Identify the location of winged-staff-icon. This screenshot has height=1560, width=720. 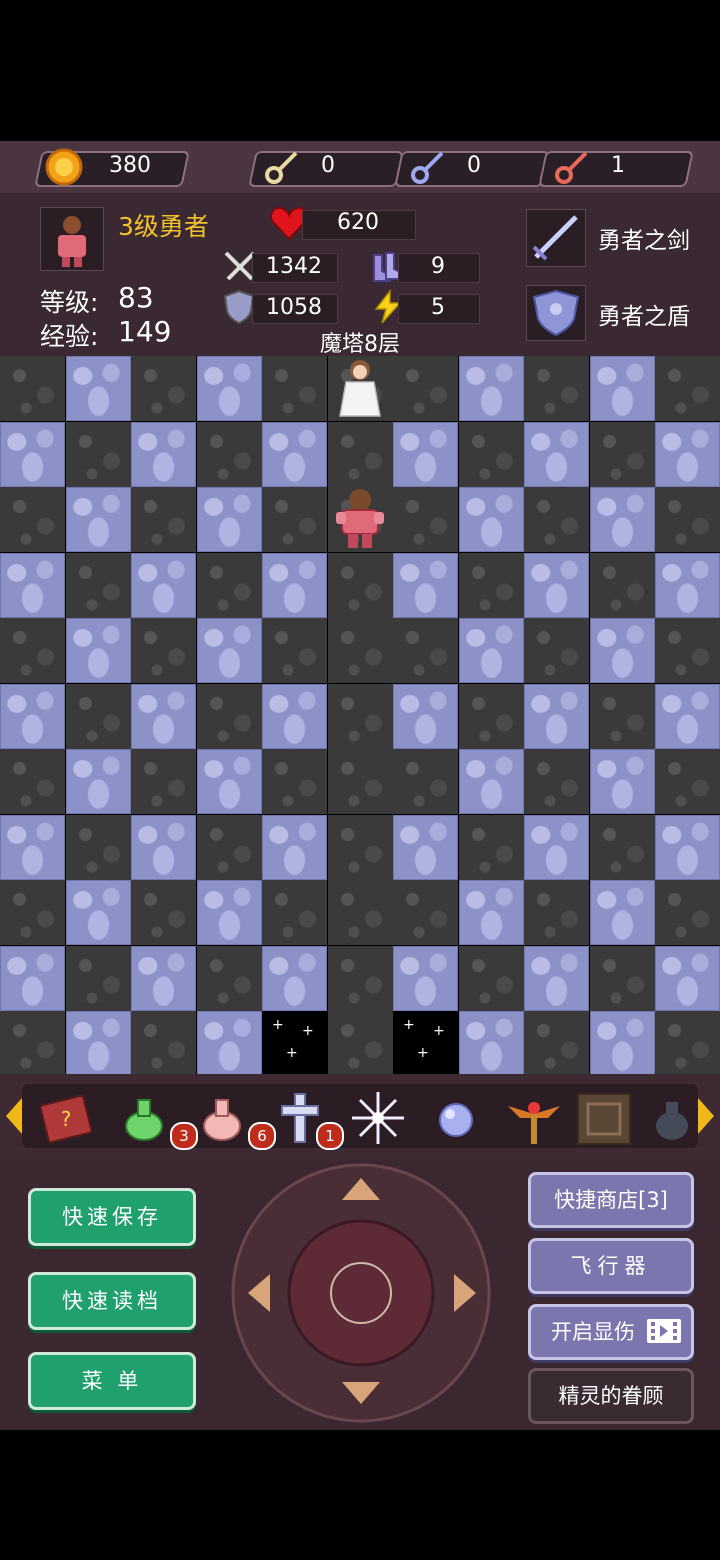
(534, 1118).